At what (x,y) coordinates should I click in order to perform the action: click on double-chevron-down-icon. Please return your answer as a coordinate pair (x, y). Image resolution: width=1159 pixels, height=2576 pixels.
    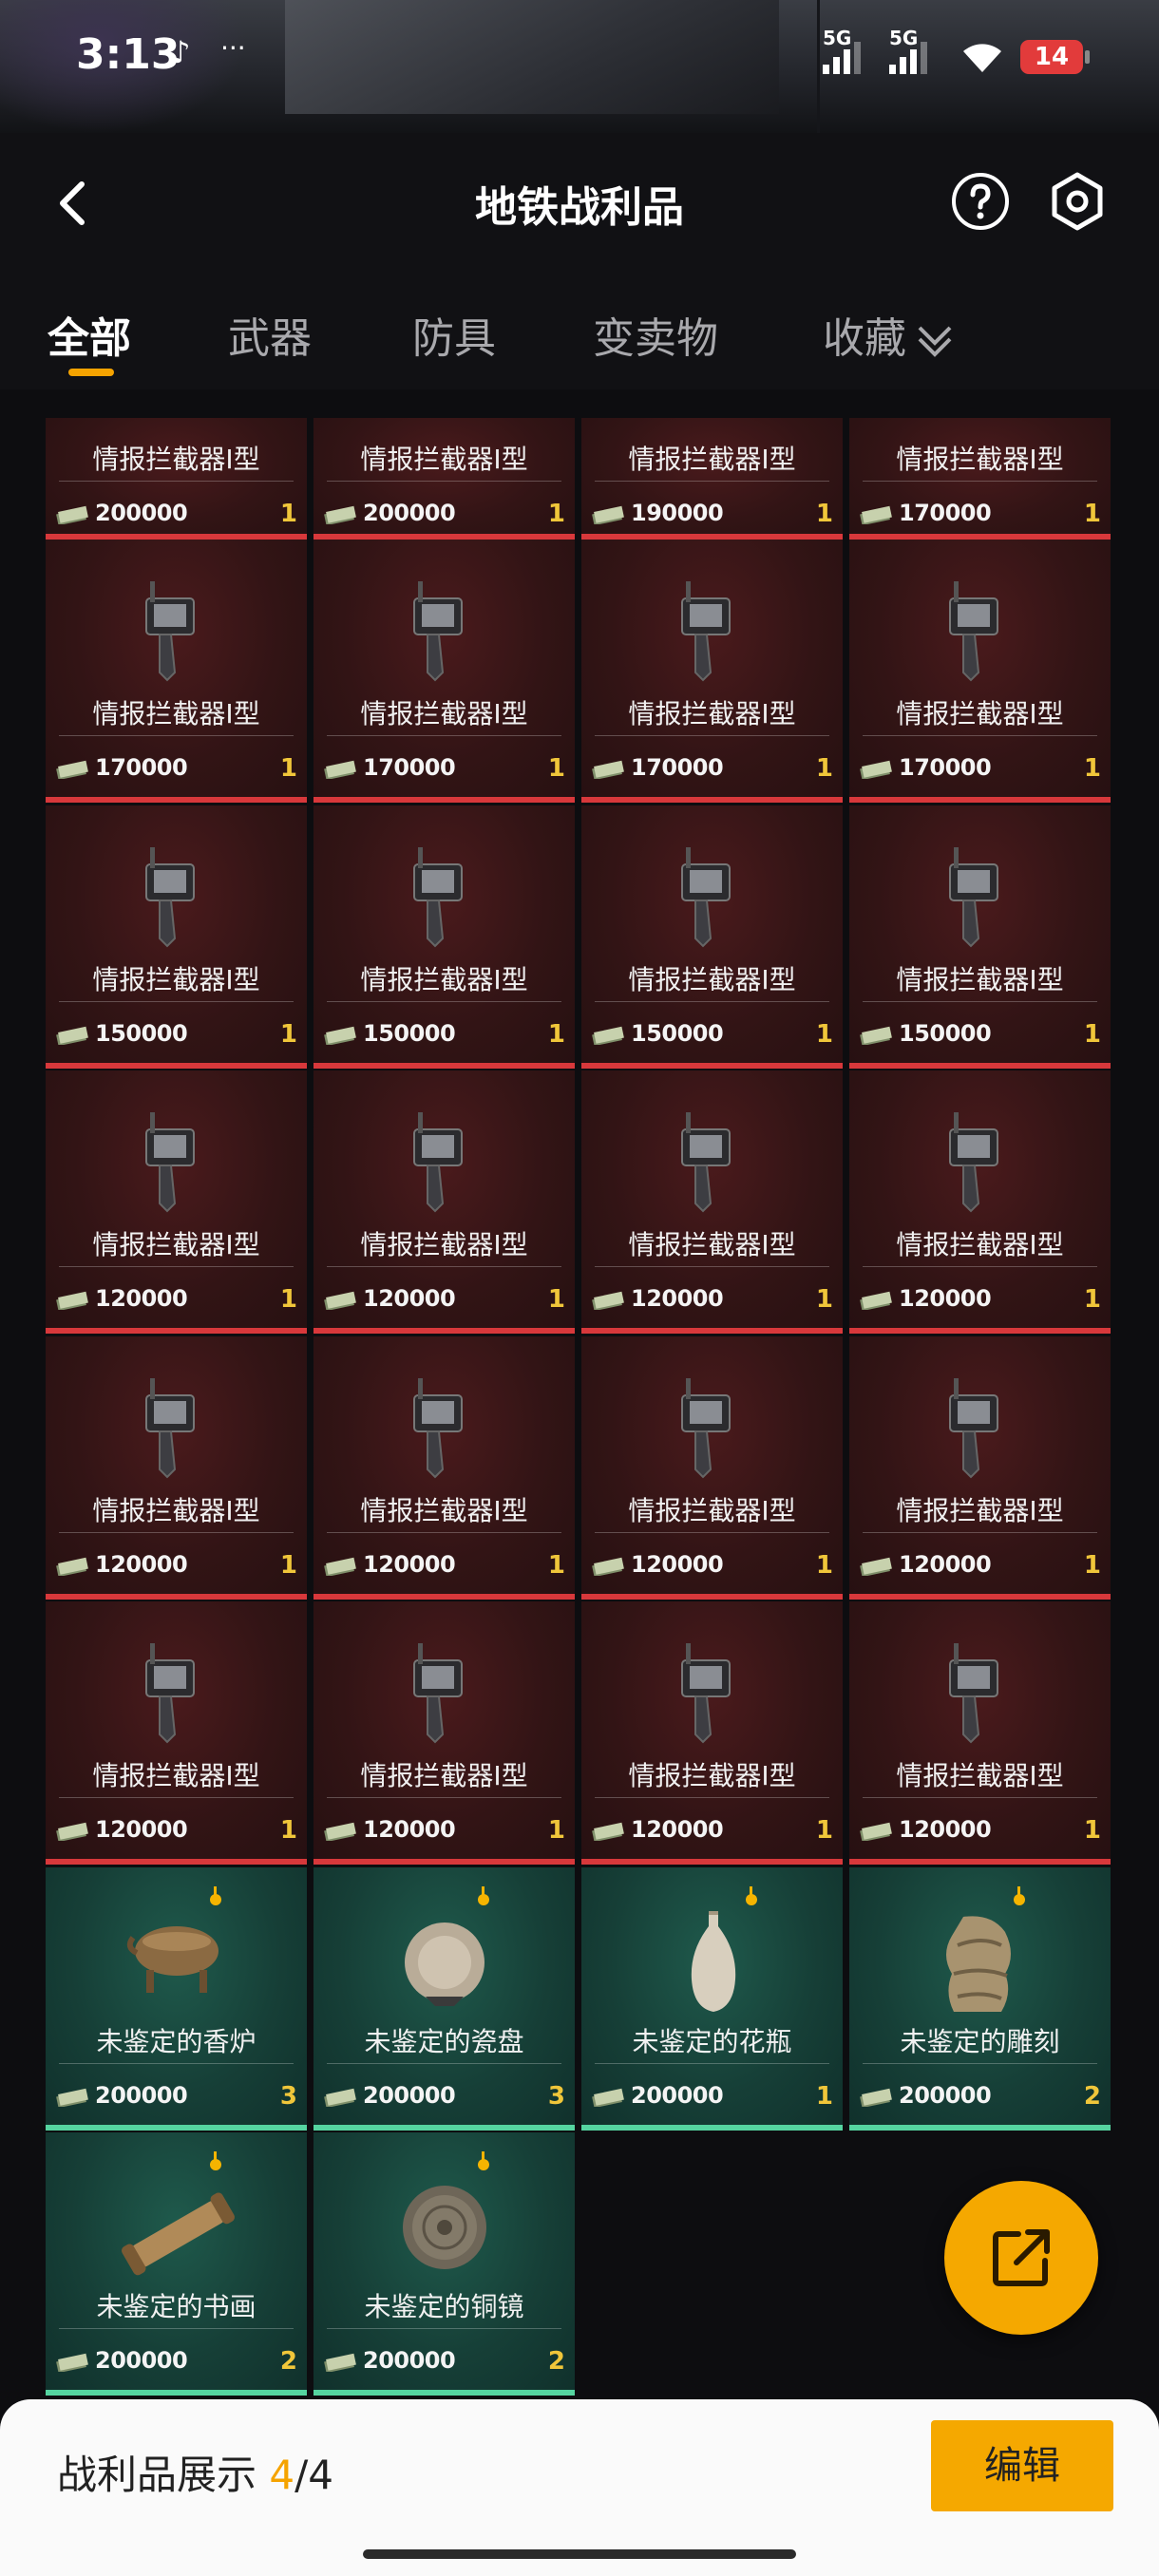
    Looking at the image, I should click on (935, 341).